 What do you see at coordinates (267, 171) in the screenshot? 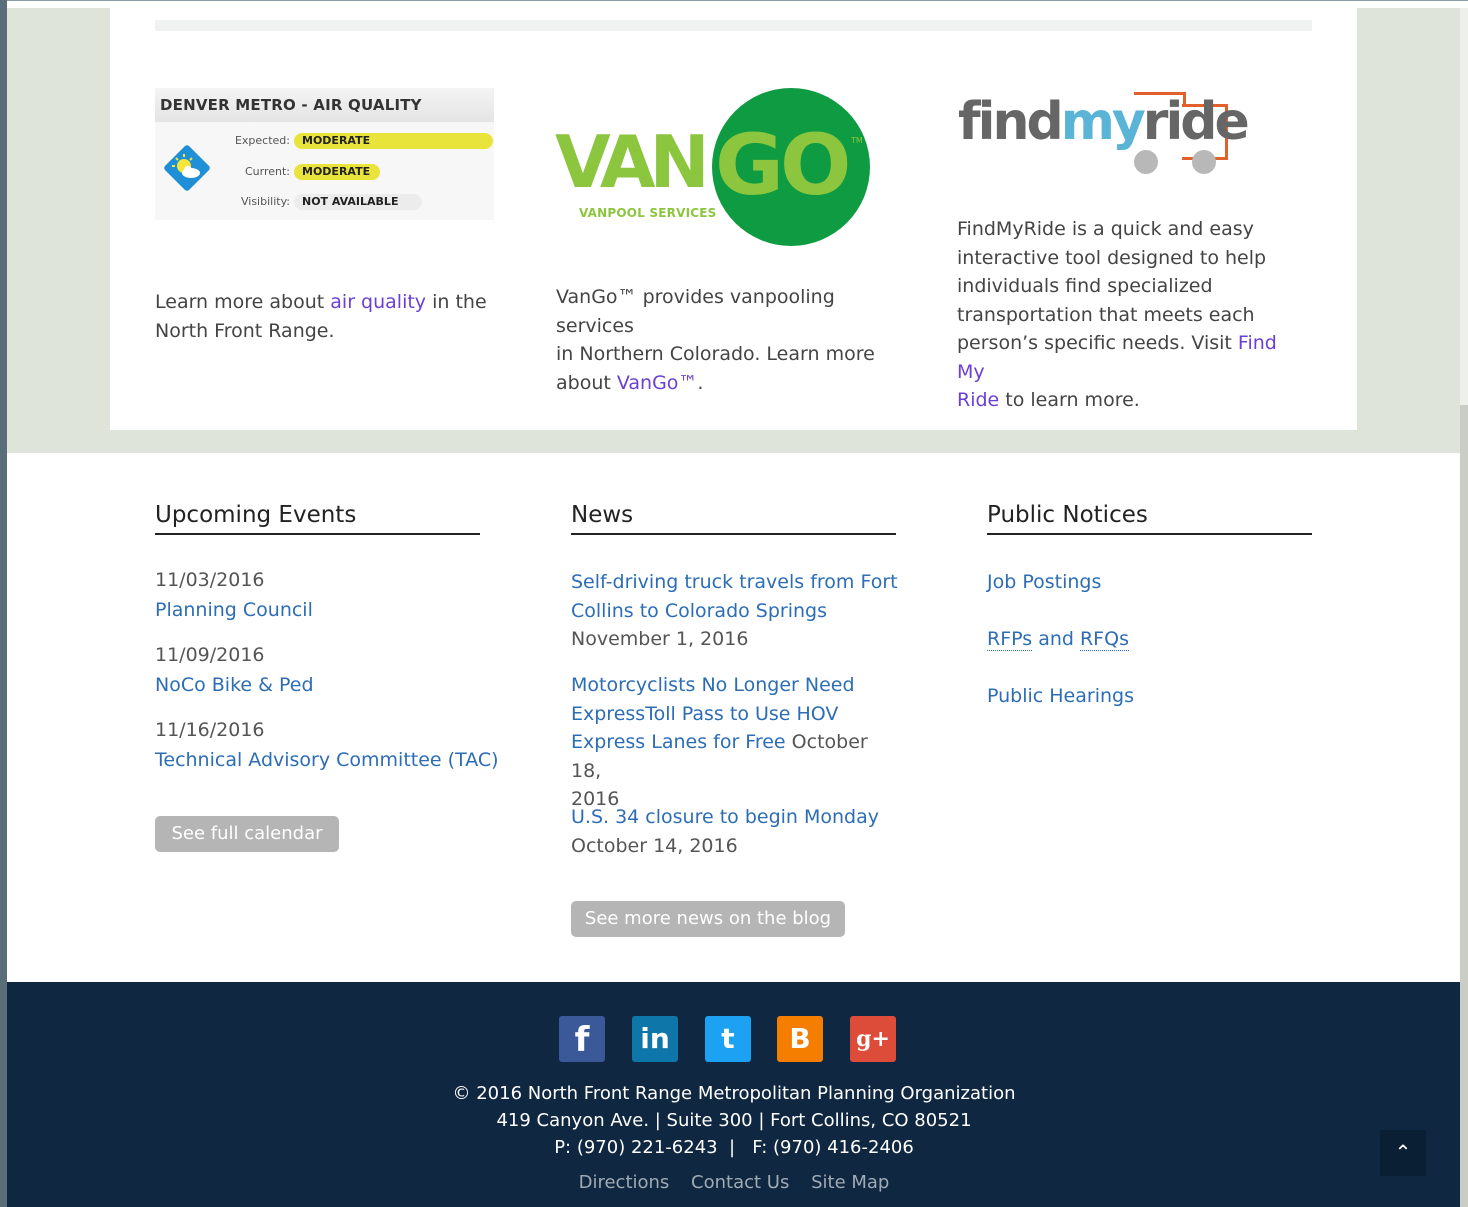
I see `current-label: Current:` at bounding box center [267, 171].